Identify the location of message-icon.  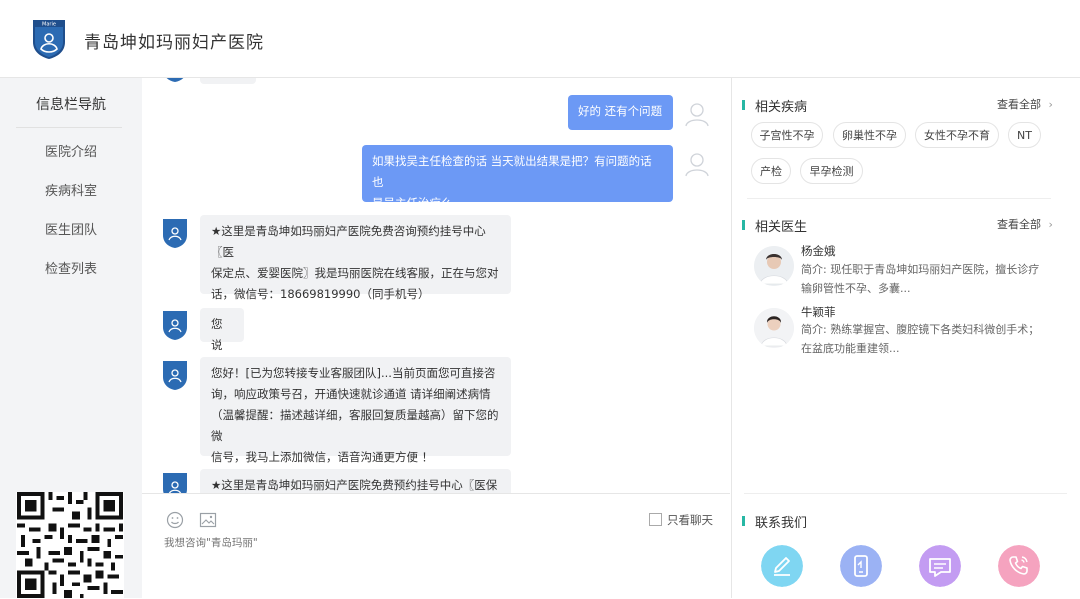
(940, 566).